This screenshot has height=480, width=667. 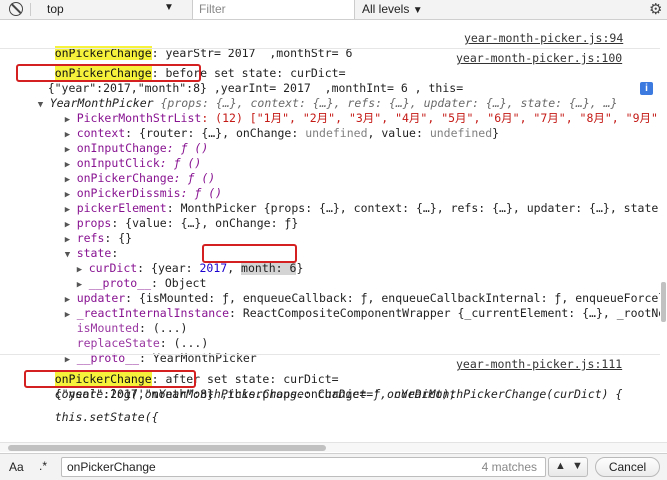 What do you see at coordinates (273, 9) in the screenshot?
I see `filter-input: Filter` at bounding box center [273, 9].